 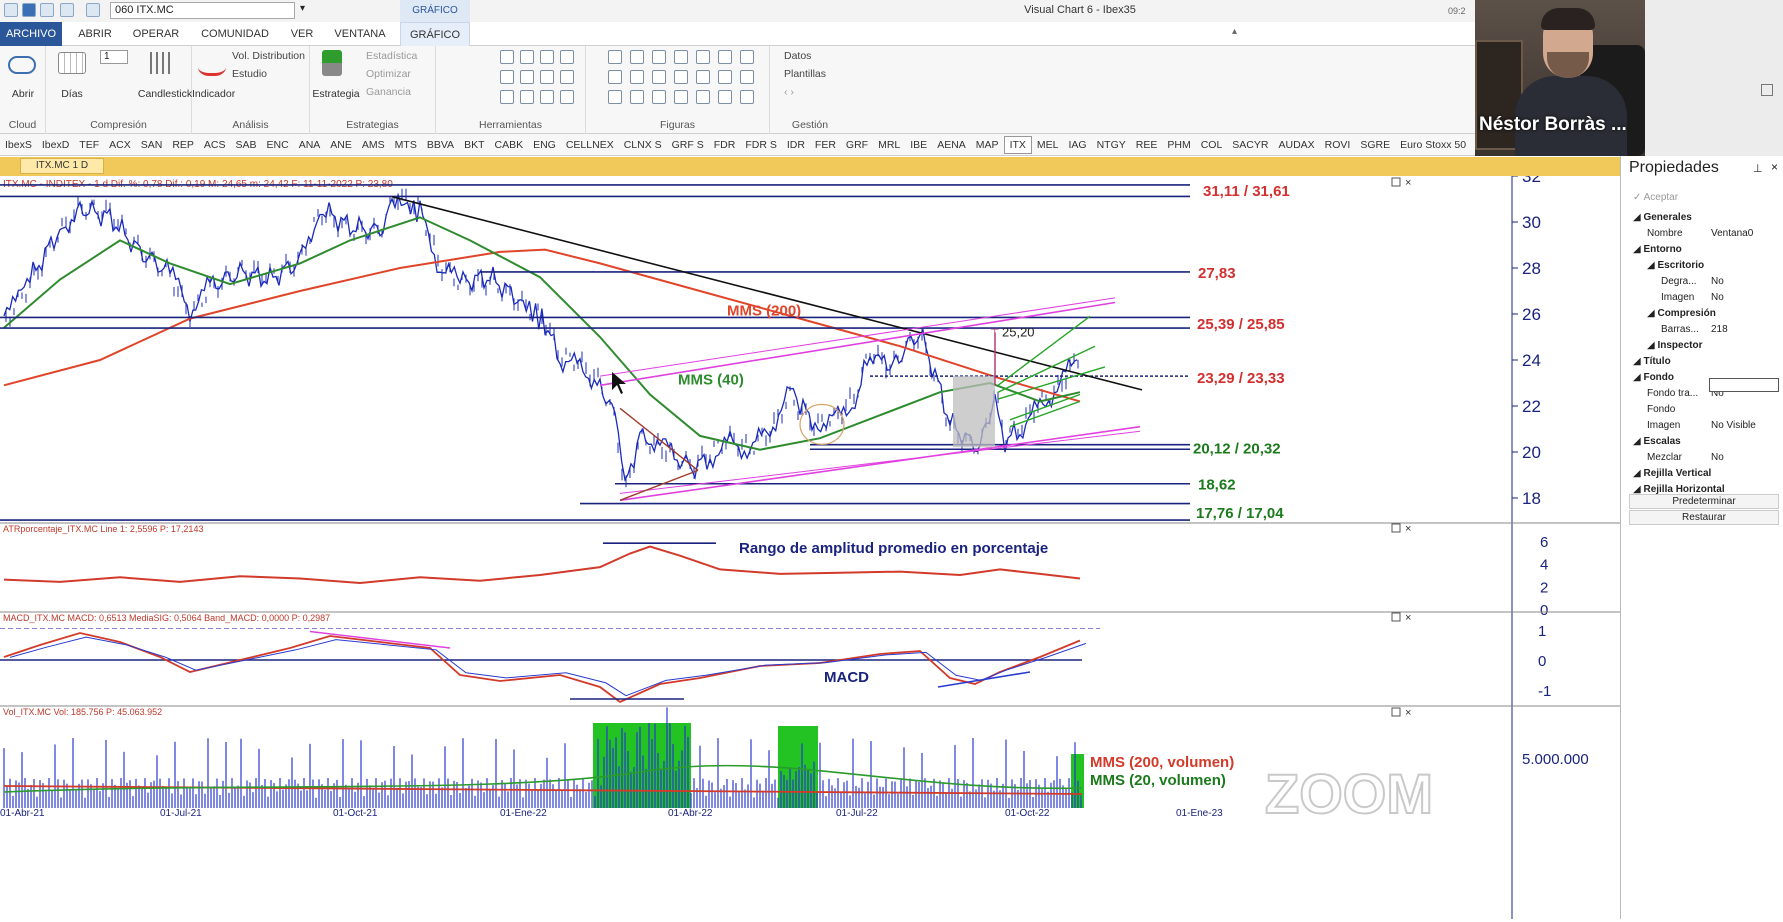 What do you see at coordinates (703, 57) in the screenshot?
I see `channel-figure-icon` at bounding box center [703, 57].